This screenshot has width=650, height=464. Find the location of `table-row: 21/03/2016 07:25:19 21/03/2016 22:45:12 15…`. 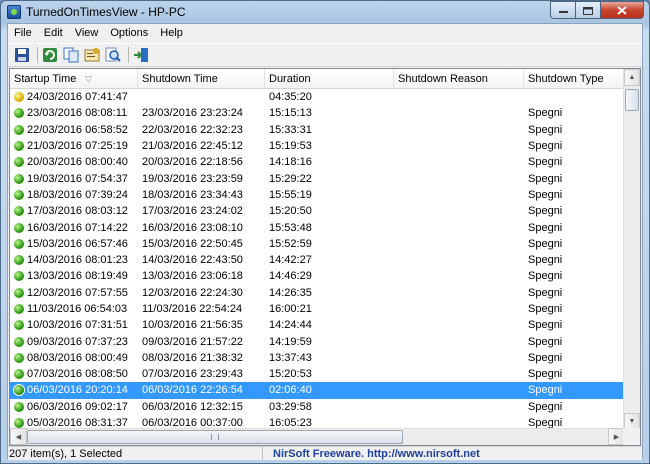

table-row: 21/03/2016 07:25:19 21/03/2016 22:45:12 15… is located at coordinates (321, 146).